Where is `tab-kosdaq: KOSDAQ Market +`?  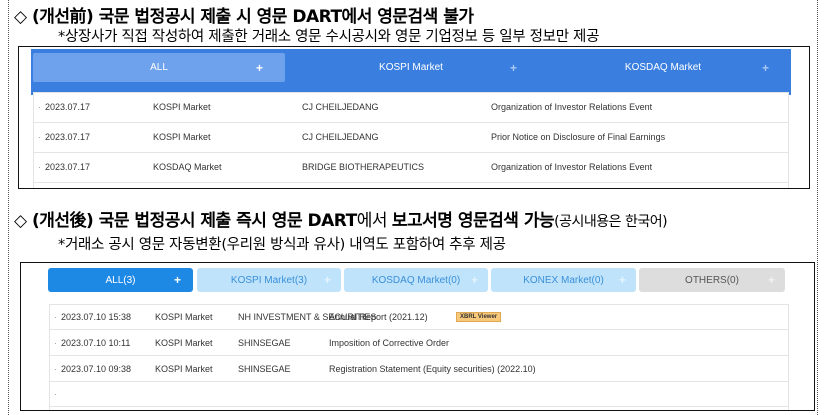
tab-kosdaq: KOSDAQ Market + is located at coordinates (663, 67).